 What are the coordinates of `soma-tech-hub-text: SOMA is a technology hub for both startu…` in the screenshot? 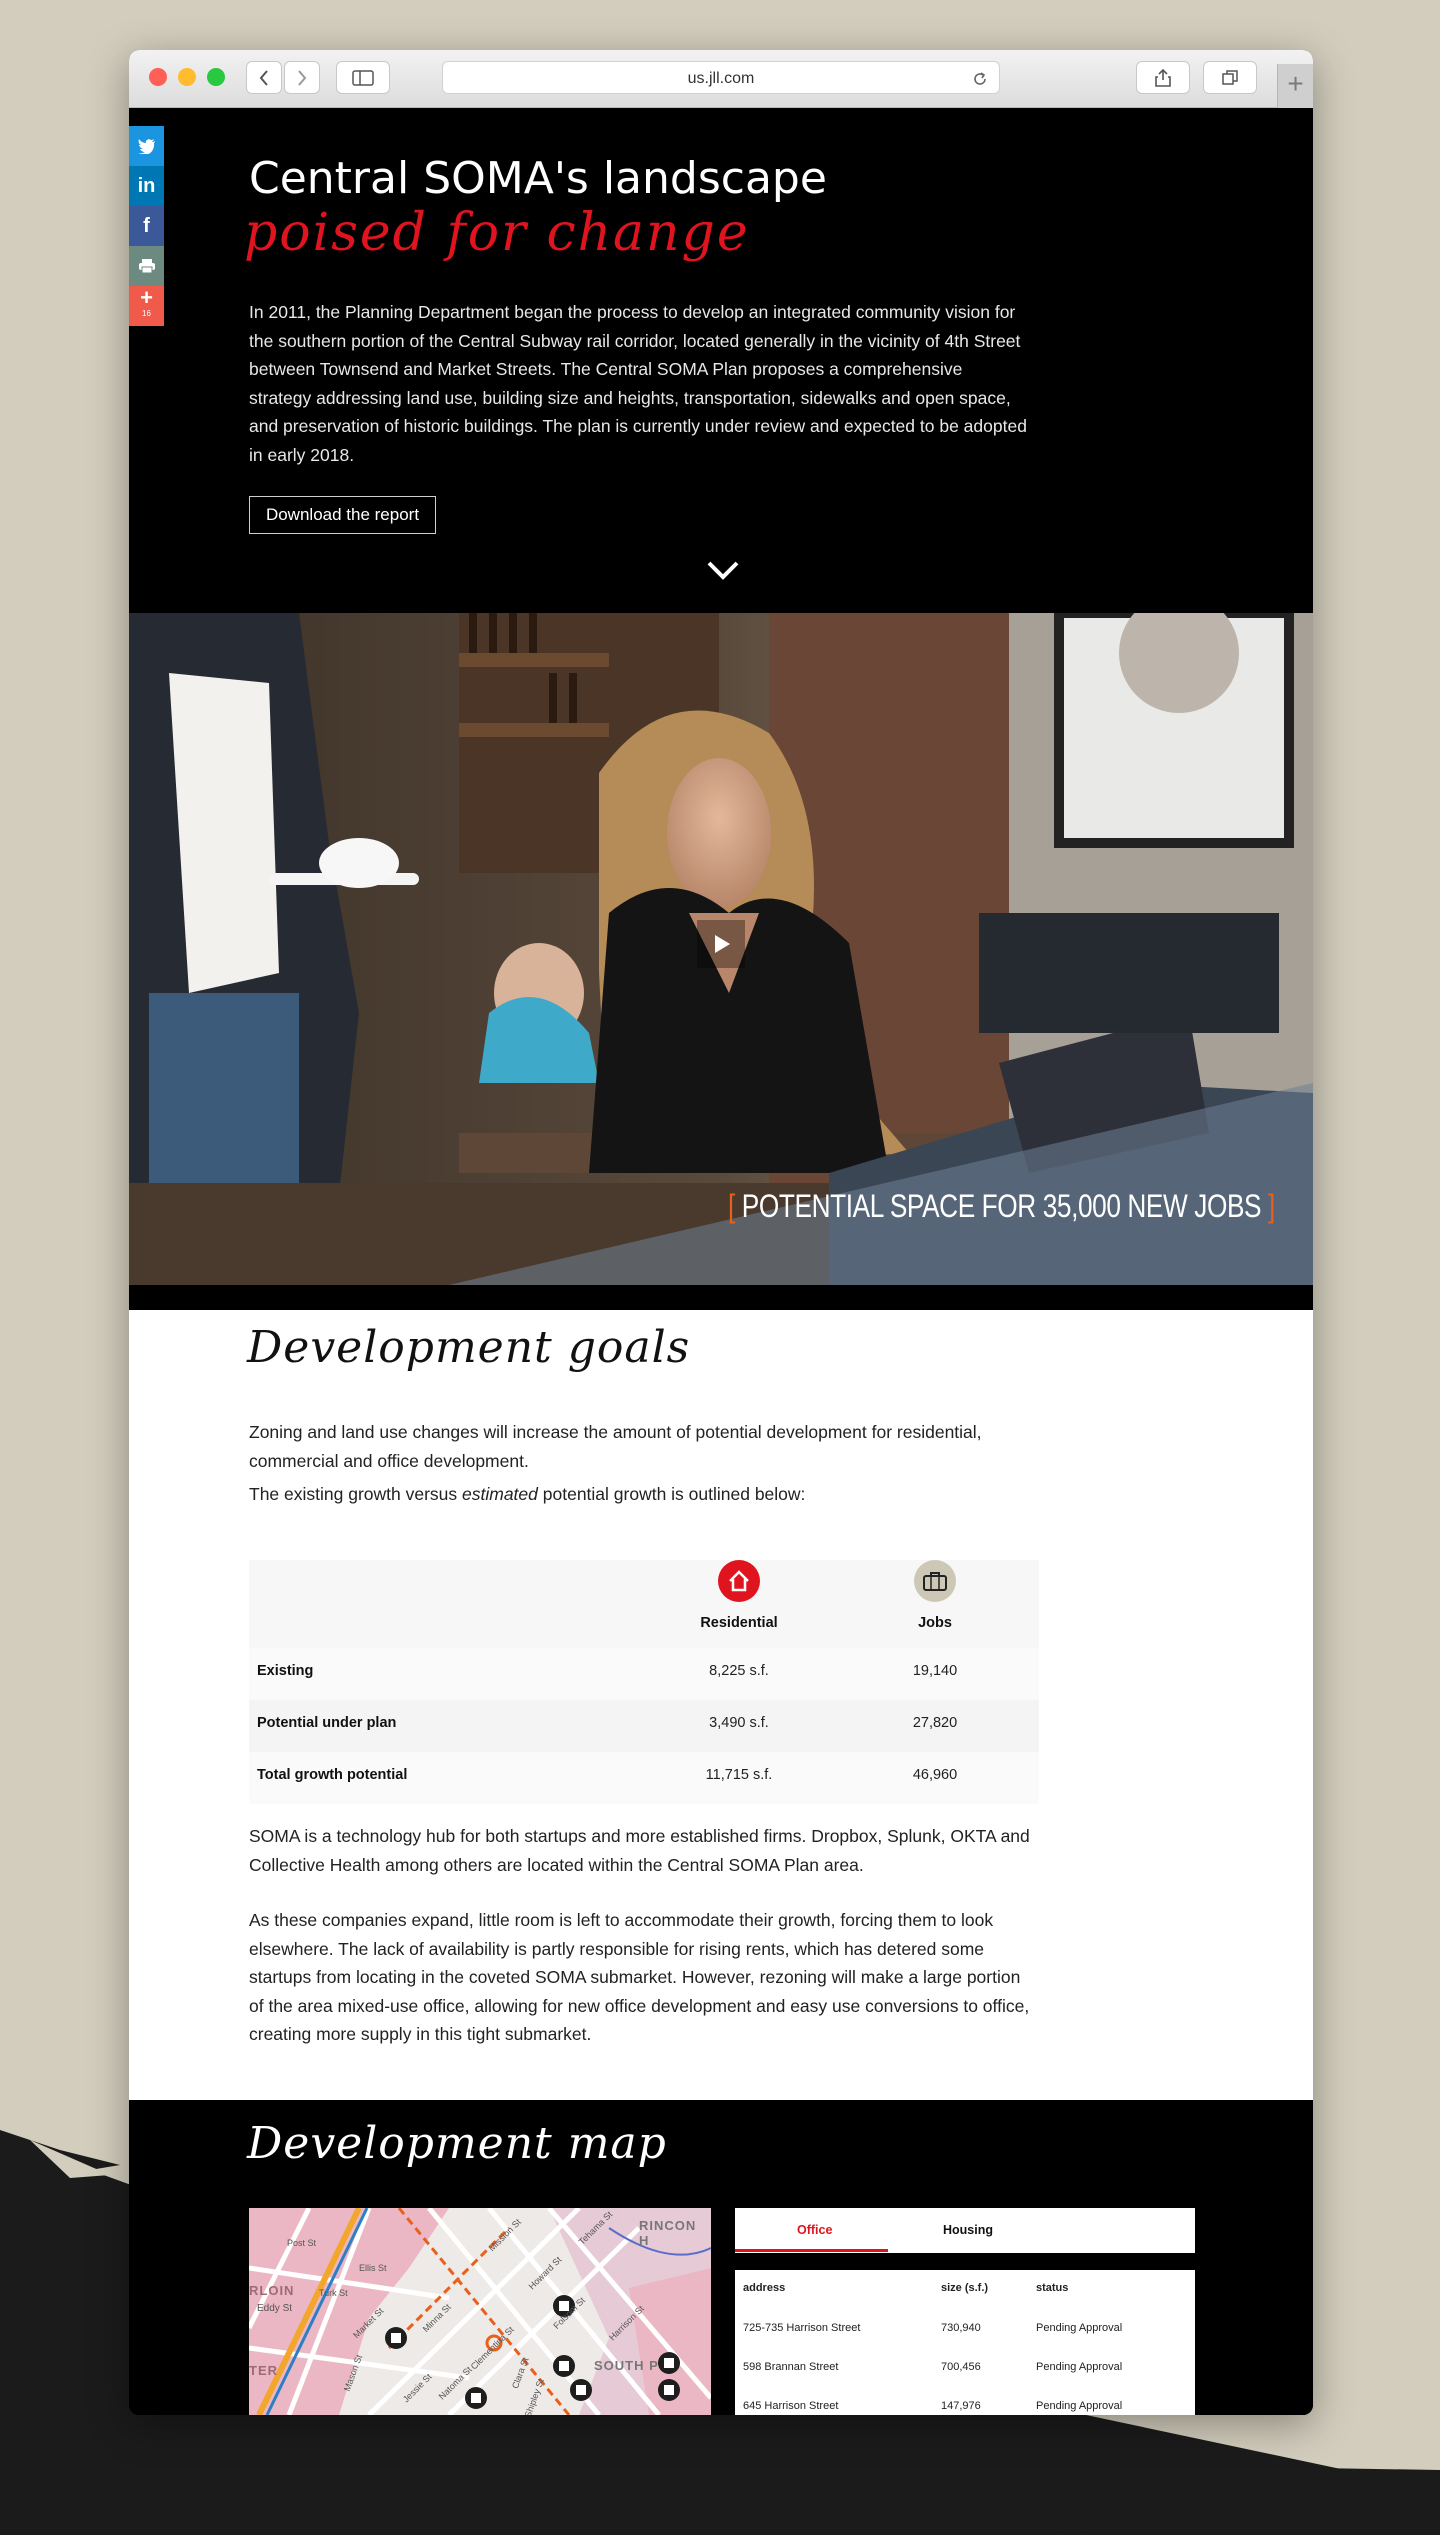 It's located at (639, 1850).